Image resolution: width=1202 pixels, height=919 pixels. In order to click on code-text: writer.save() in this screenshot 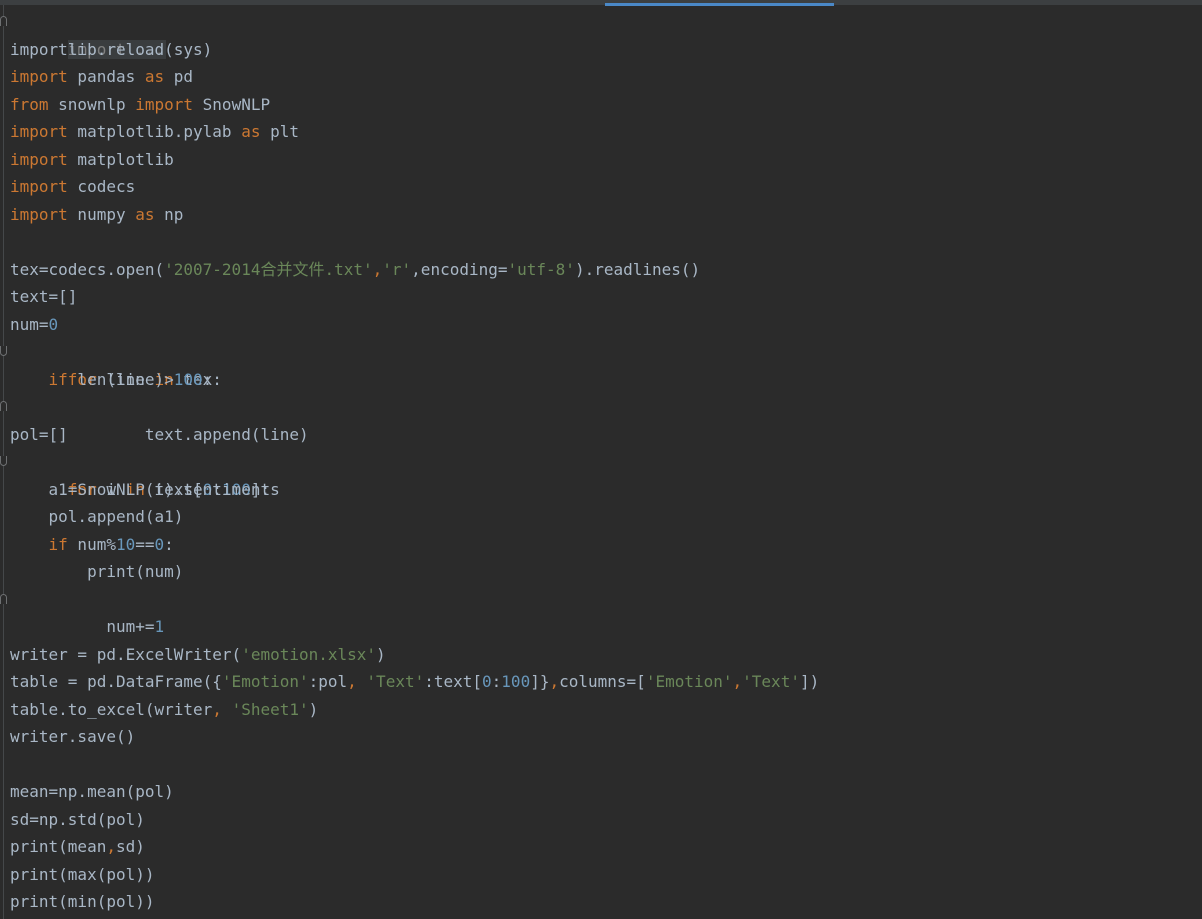, I will do `click(73, 736)`.